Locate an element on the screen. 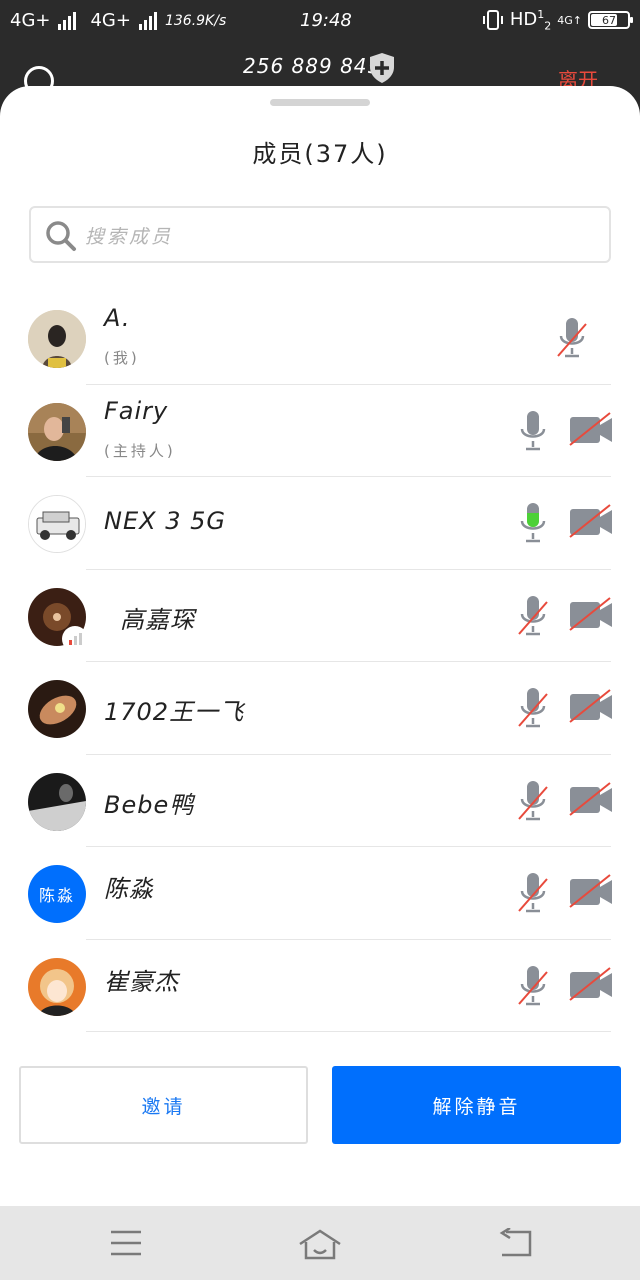 The height and width of the screenshot is (1280, 640). battery-icon: 67 is located at coordinates (610, 20).